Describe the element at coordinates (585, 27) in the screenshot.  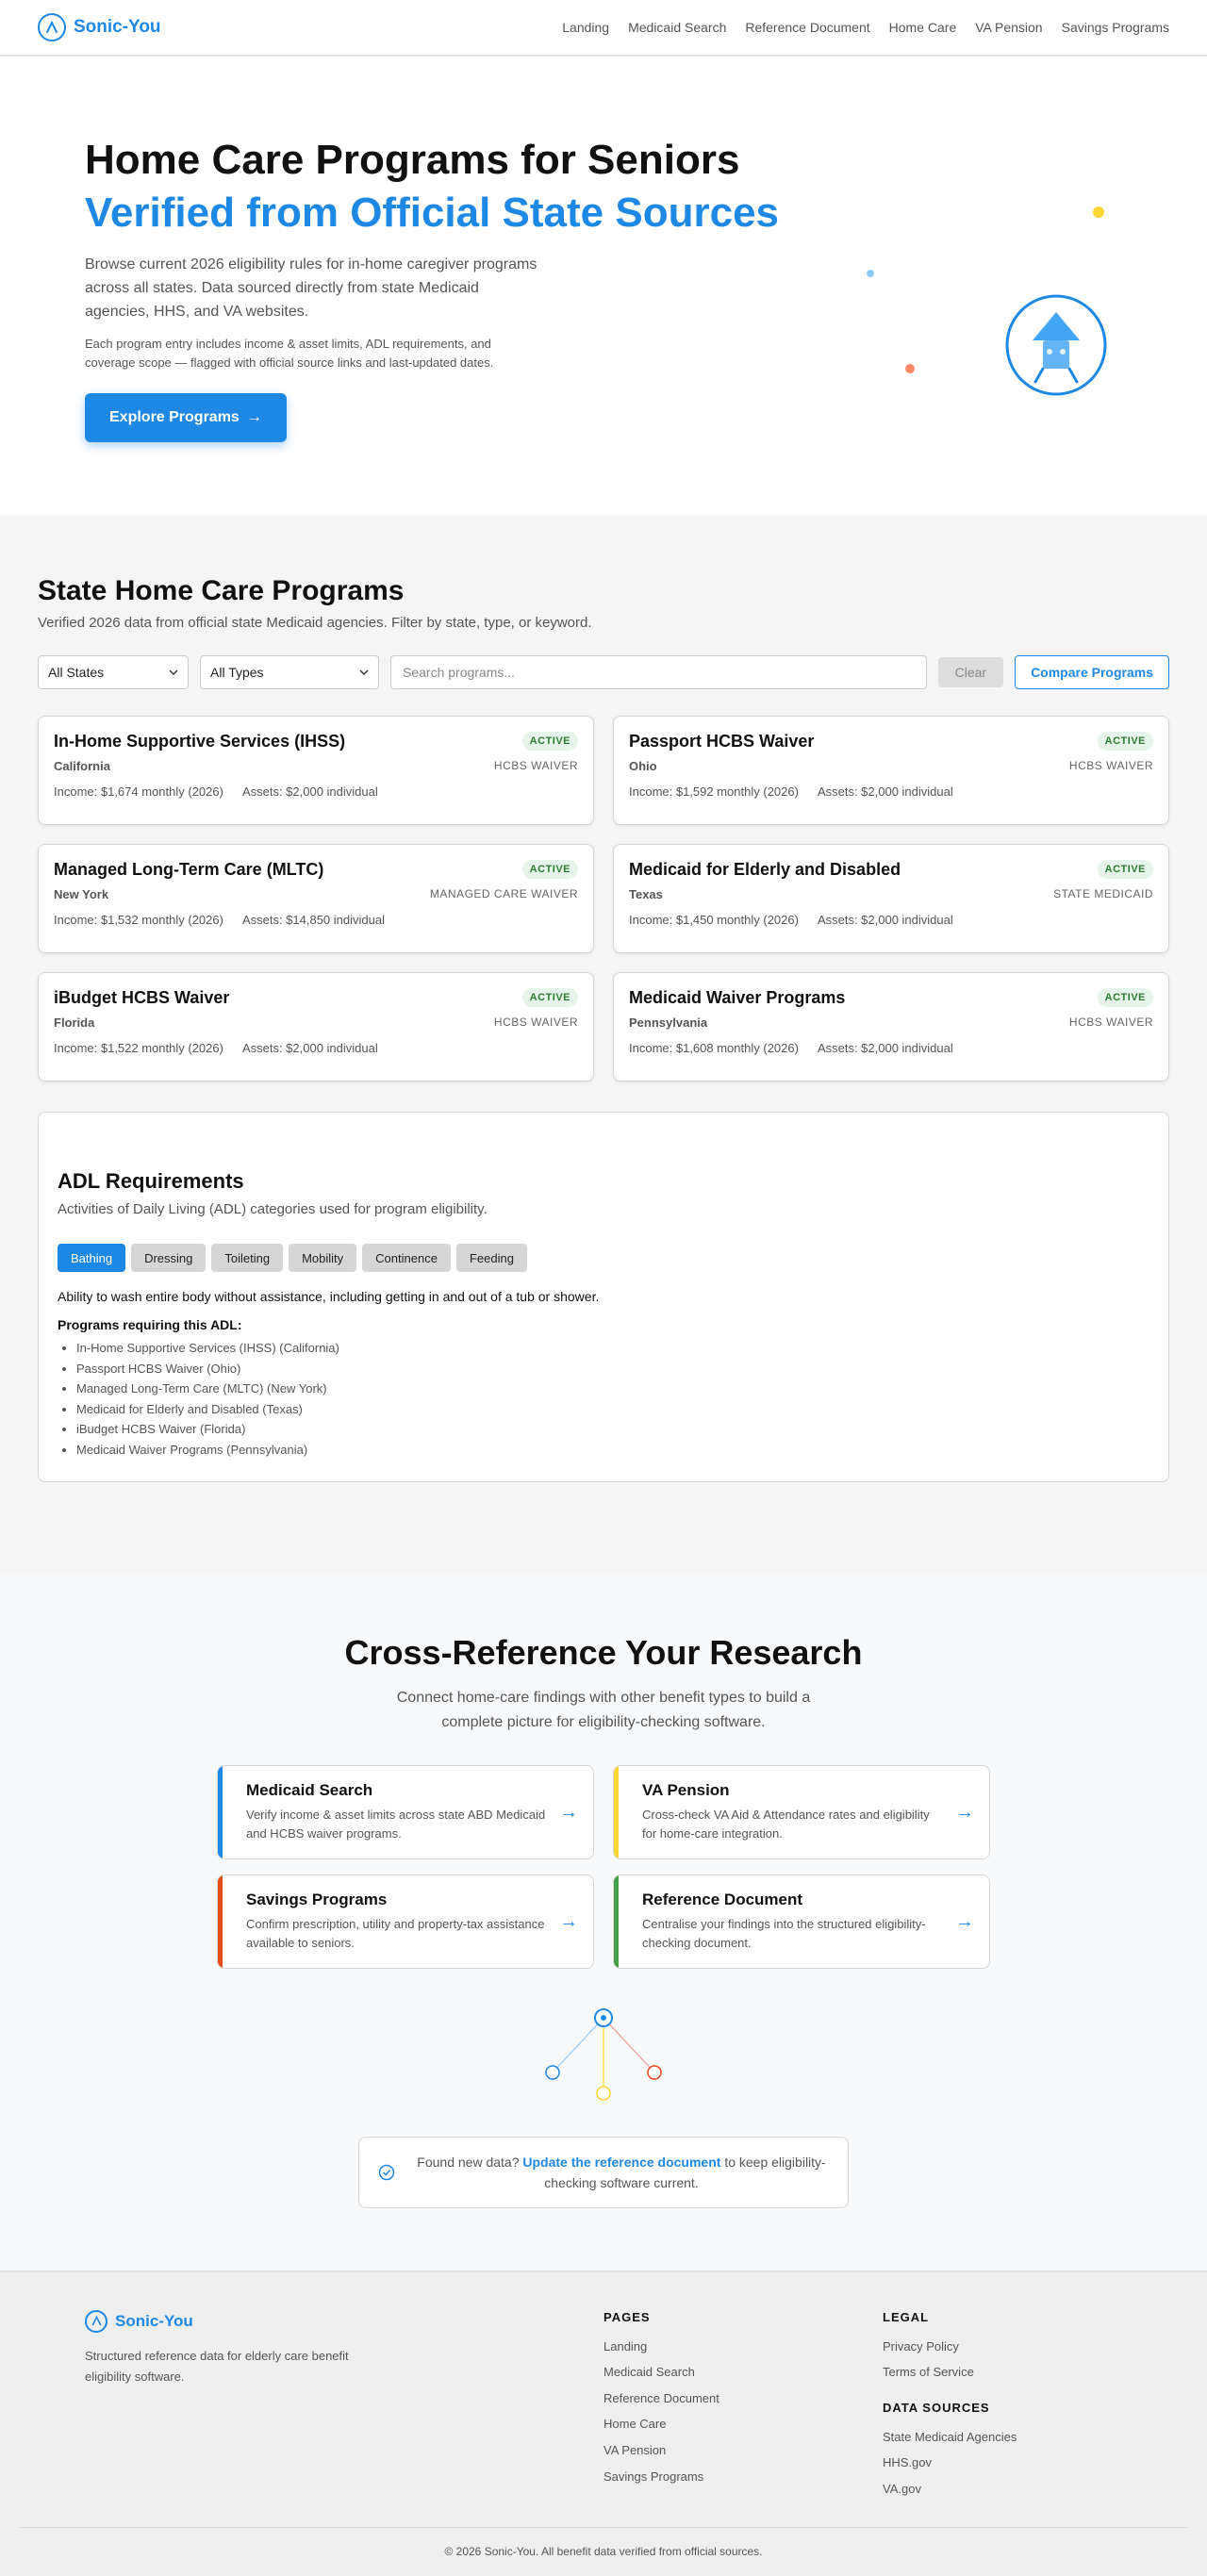
I see `nav-link-landing: Landing` at that location.